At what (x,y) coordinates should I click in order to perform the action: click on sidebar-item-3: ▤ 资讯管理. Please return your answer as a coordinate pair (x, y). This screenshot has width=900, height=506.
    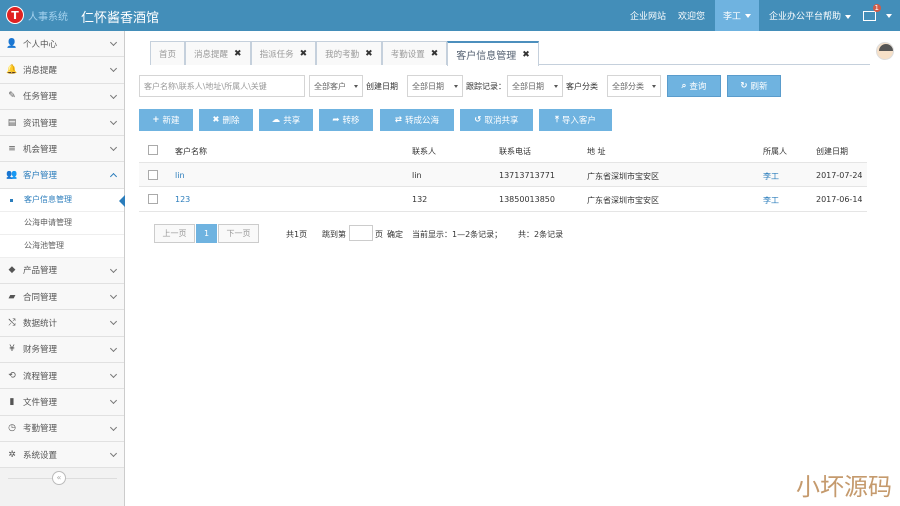
    Looking at the image, I should click on (62, 123).